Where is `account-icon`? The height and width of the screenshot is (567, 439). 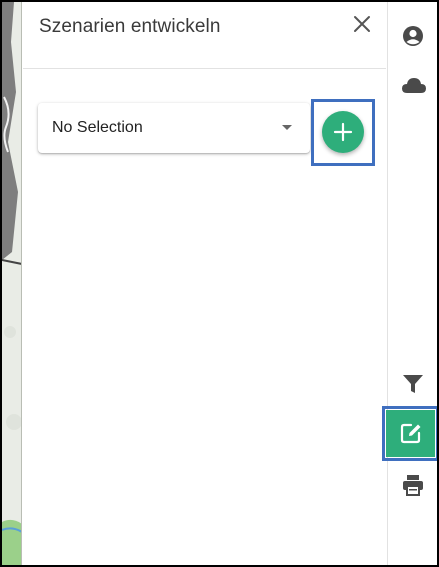
account-icon is located at coordinates (413, 36).